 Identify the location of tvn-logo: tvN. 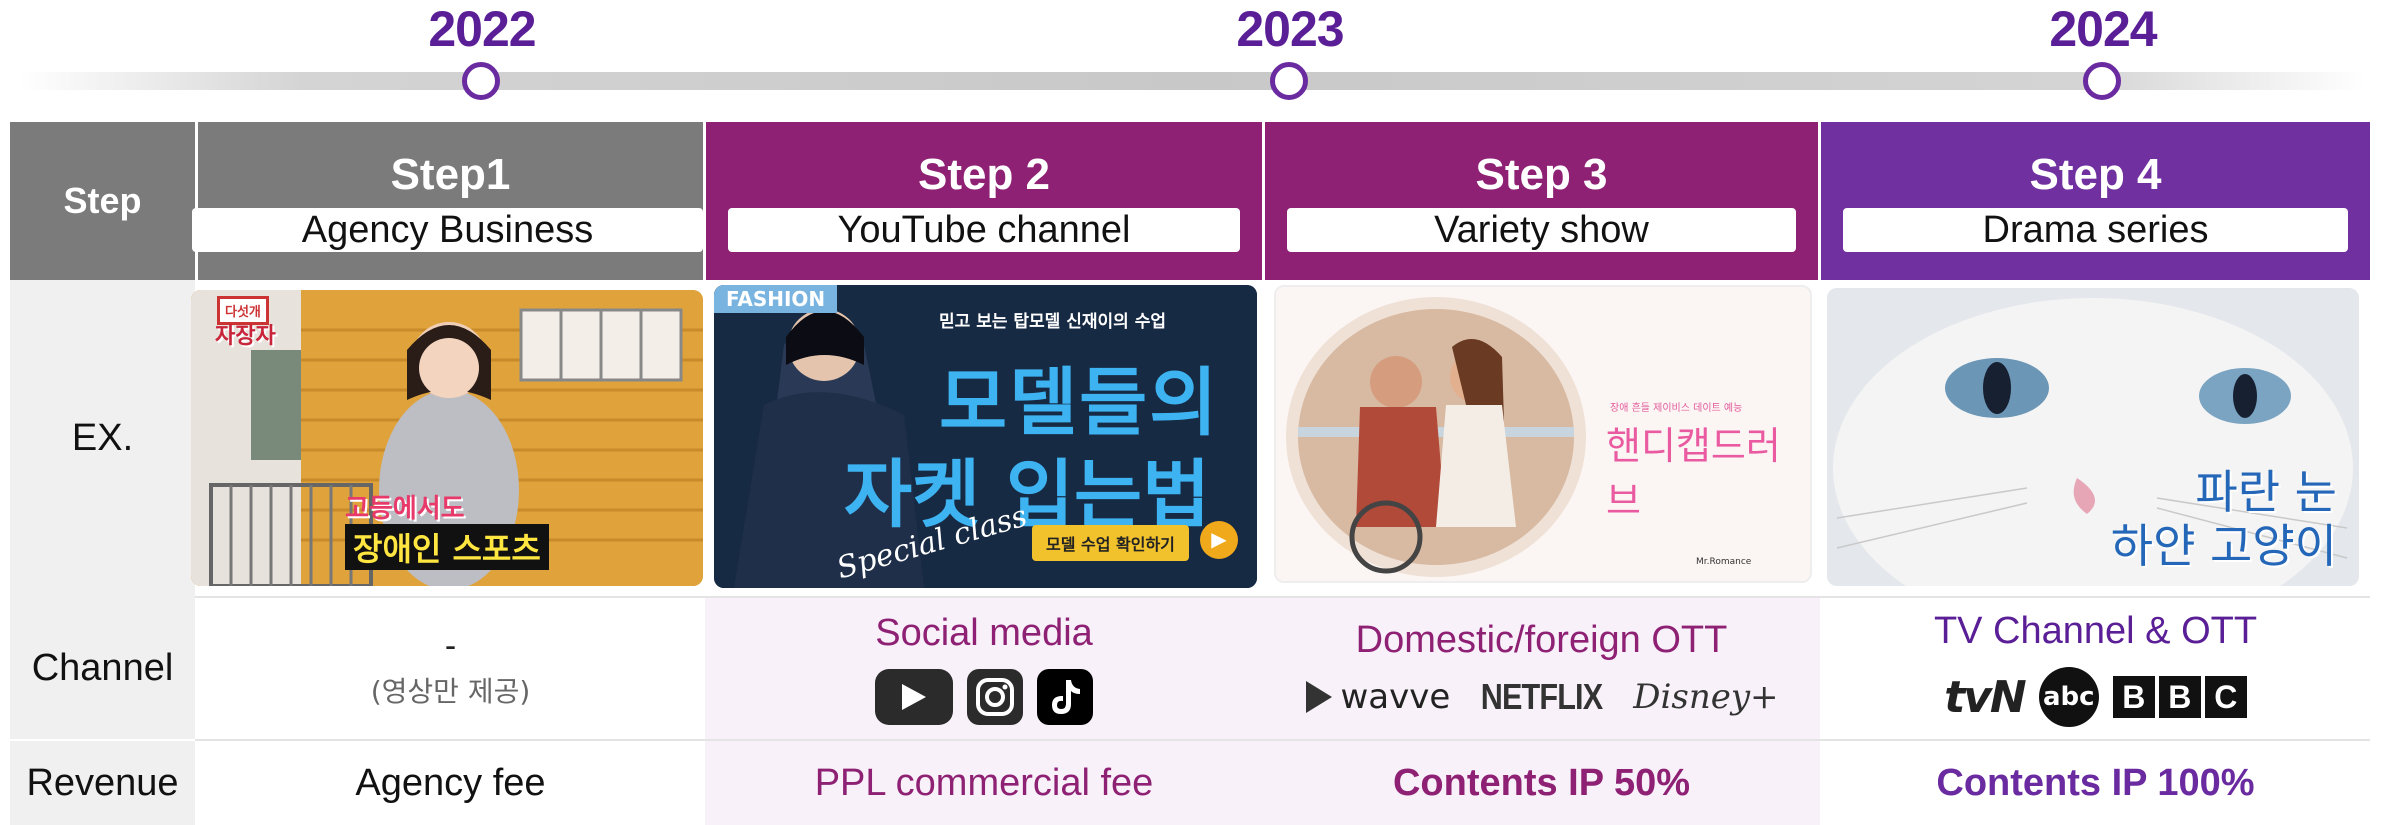
(1985, 697).